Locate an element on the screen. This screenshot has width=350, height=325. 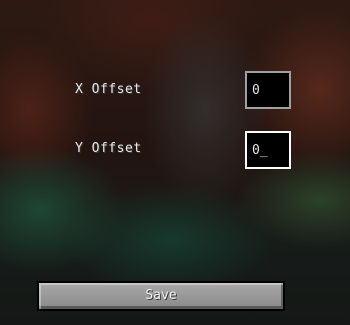
save-button: Save is located at coordinates (161, 296).